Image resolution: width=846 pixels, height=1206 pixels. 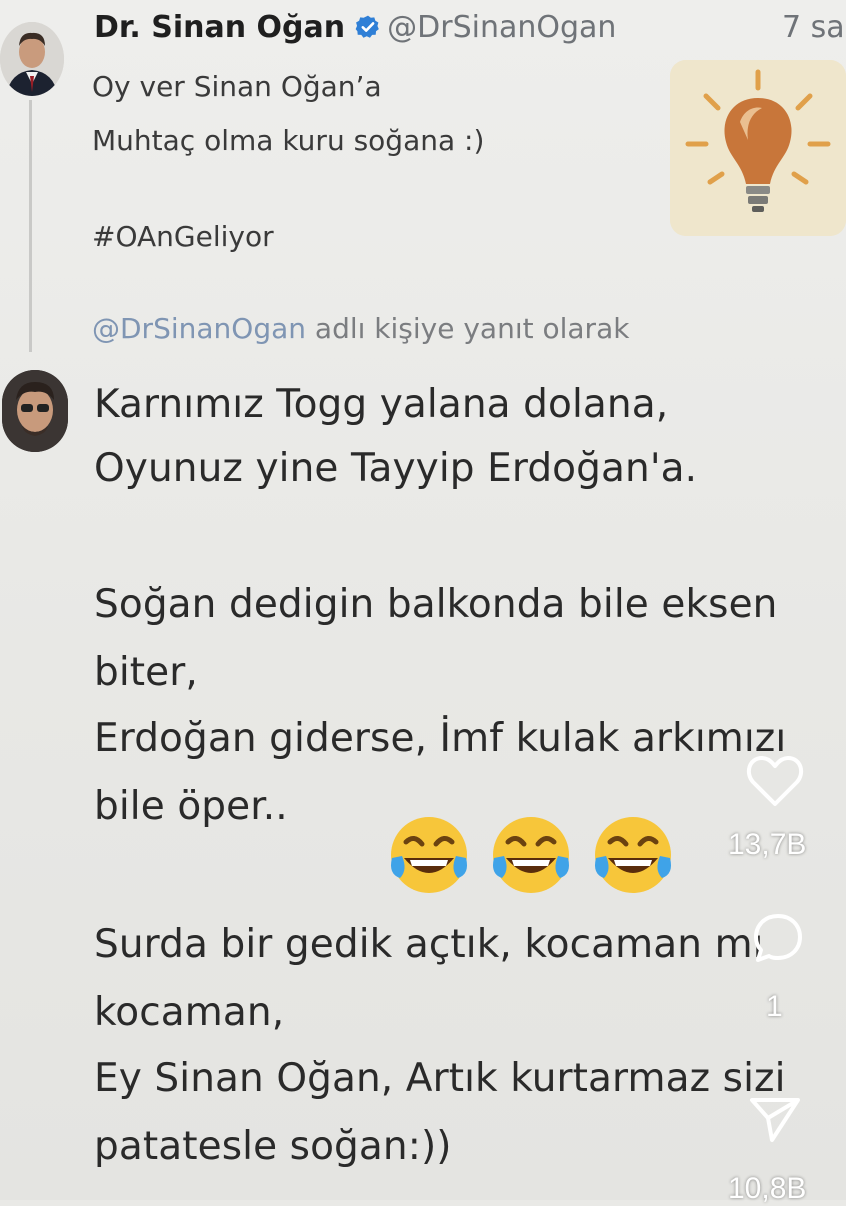 I want to click on tweet-text-line: Muhtaç olma kuru soğana :), so click(x=288, y=140).